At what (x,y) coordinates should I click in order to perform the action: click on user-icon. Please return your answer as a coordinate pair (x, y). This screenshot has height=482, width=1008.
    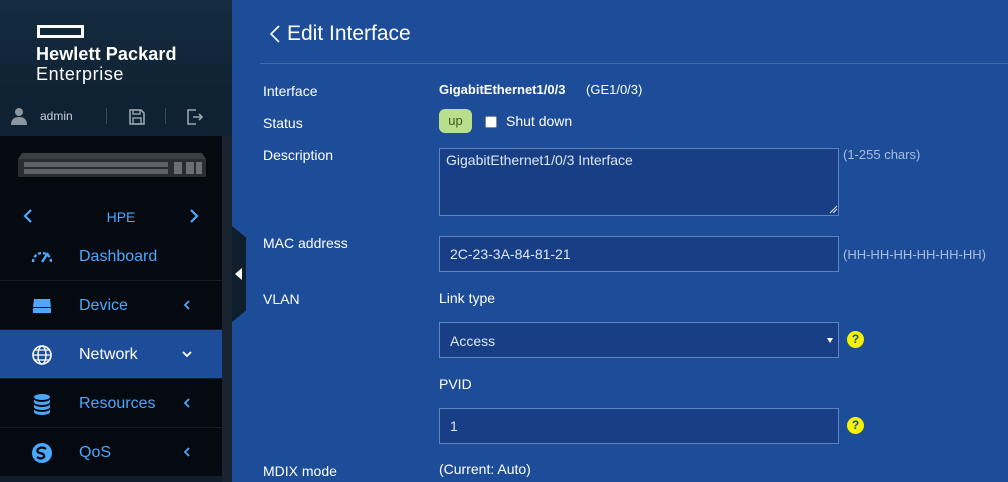
    Looking at the image, I should click on (19, 116).